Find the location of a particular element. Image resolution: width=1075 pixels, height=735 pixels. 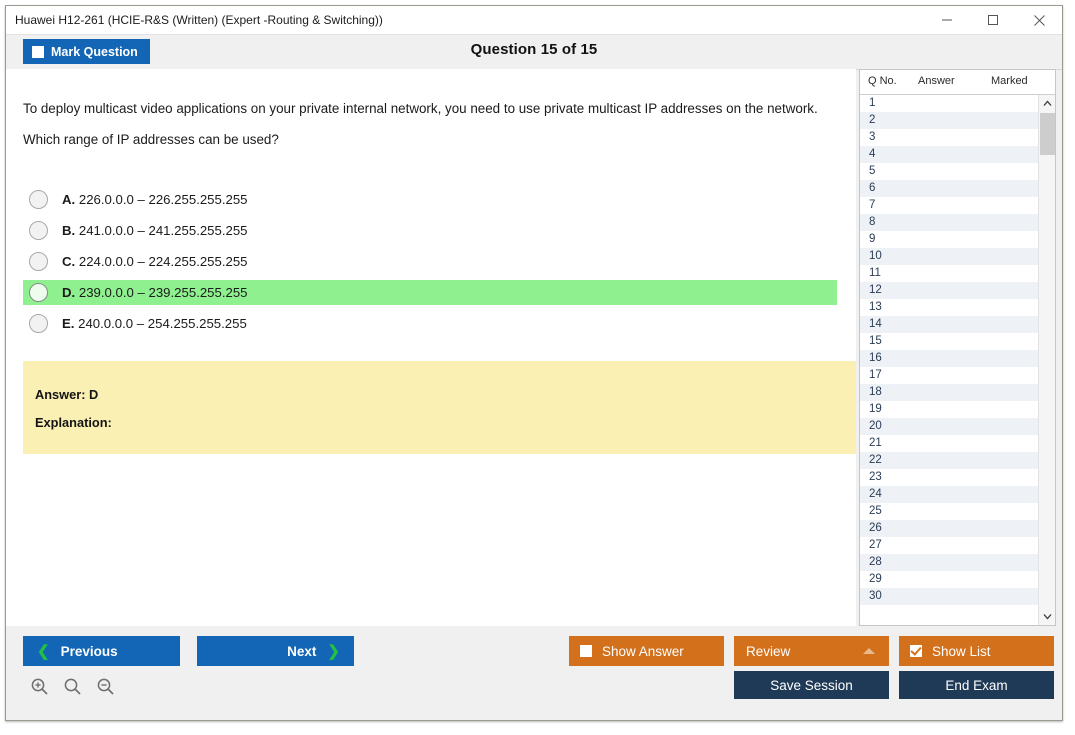

question-list-scrollbar is located at coordinates (1046, 360).